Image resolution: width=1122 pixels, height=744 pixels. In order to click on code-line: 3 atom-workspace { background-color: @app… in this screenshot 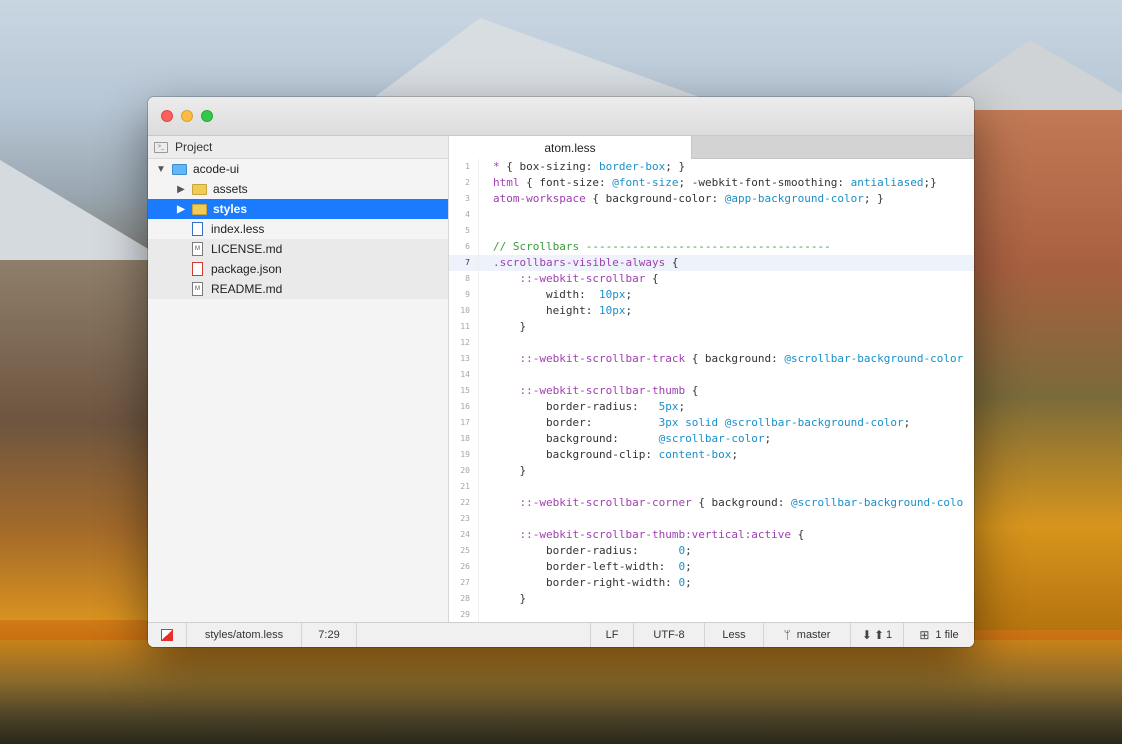, I will do `click(711, 199)`.